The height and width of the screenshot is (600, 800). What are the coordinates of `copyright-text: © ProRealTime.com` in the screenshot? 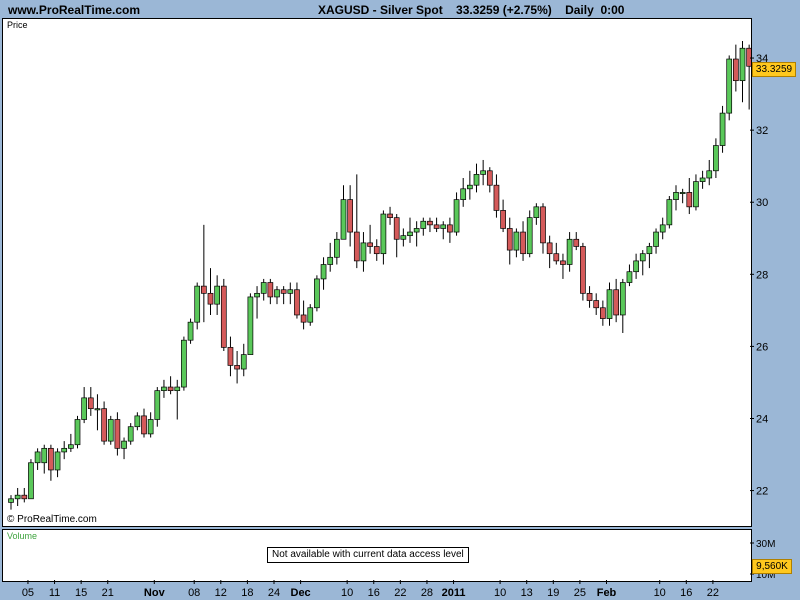 It's located at (52, 519).